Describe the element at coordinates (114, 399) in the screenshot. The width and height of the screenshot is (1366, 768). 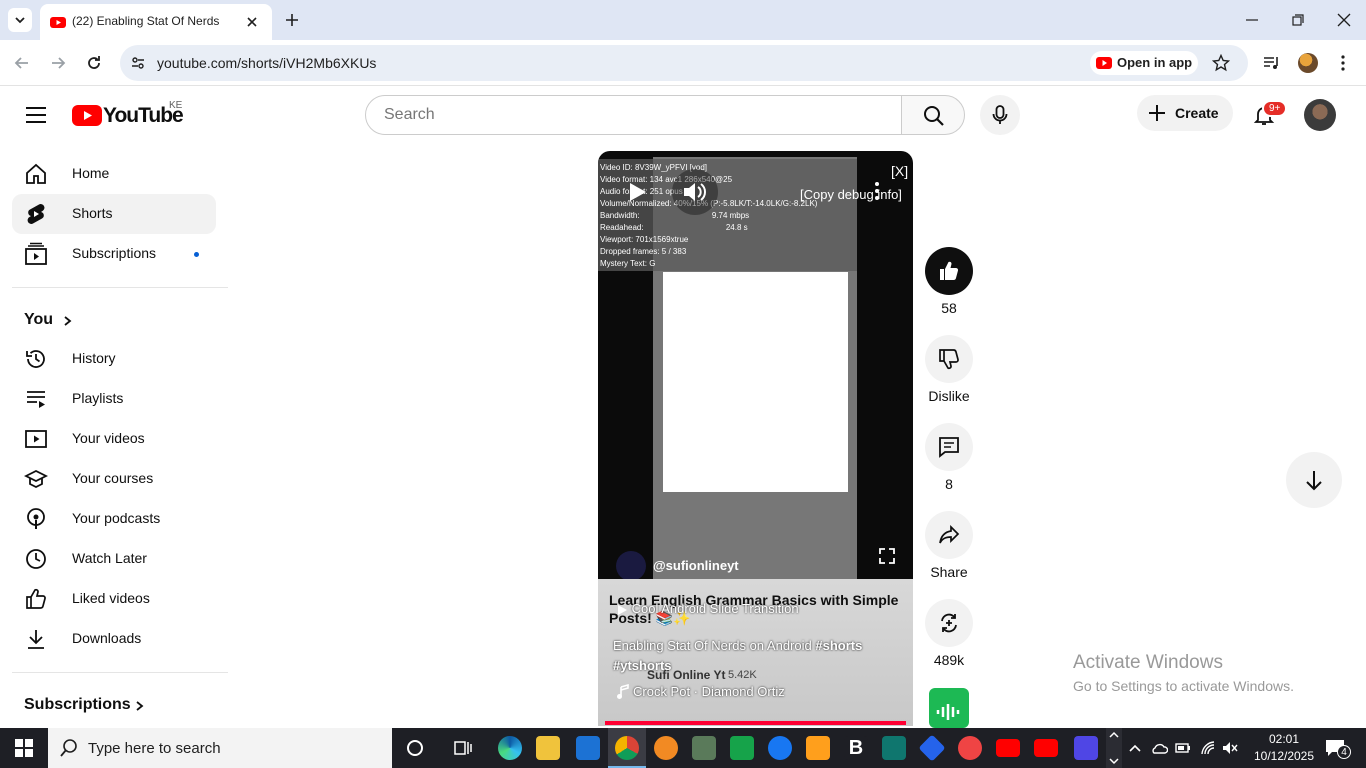
I see `sidebar-item-playlists: Playlists` at that location.